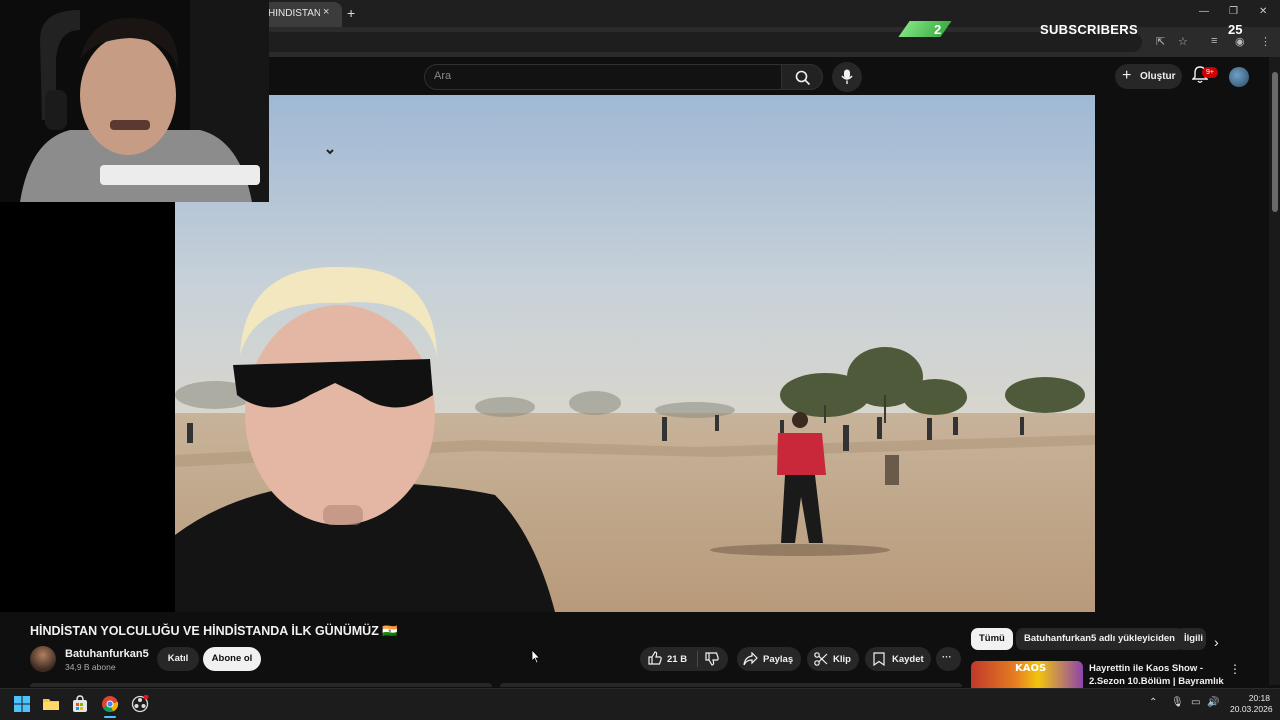 This screenshot has width=1280, height=720. Describe the element at coordinates (1265, 41) in the screenshot. I see `menu-icon: ⋮` at that location.